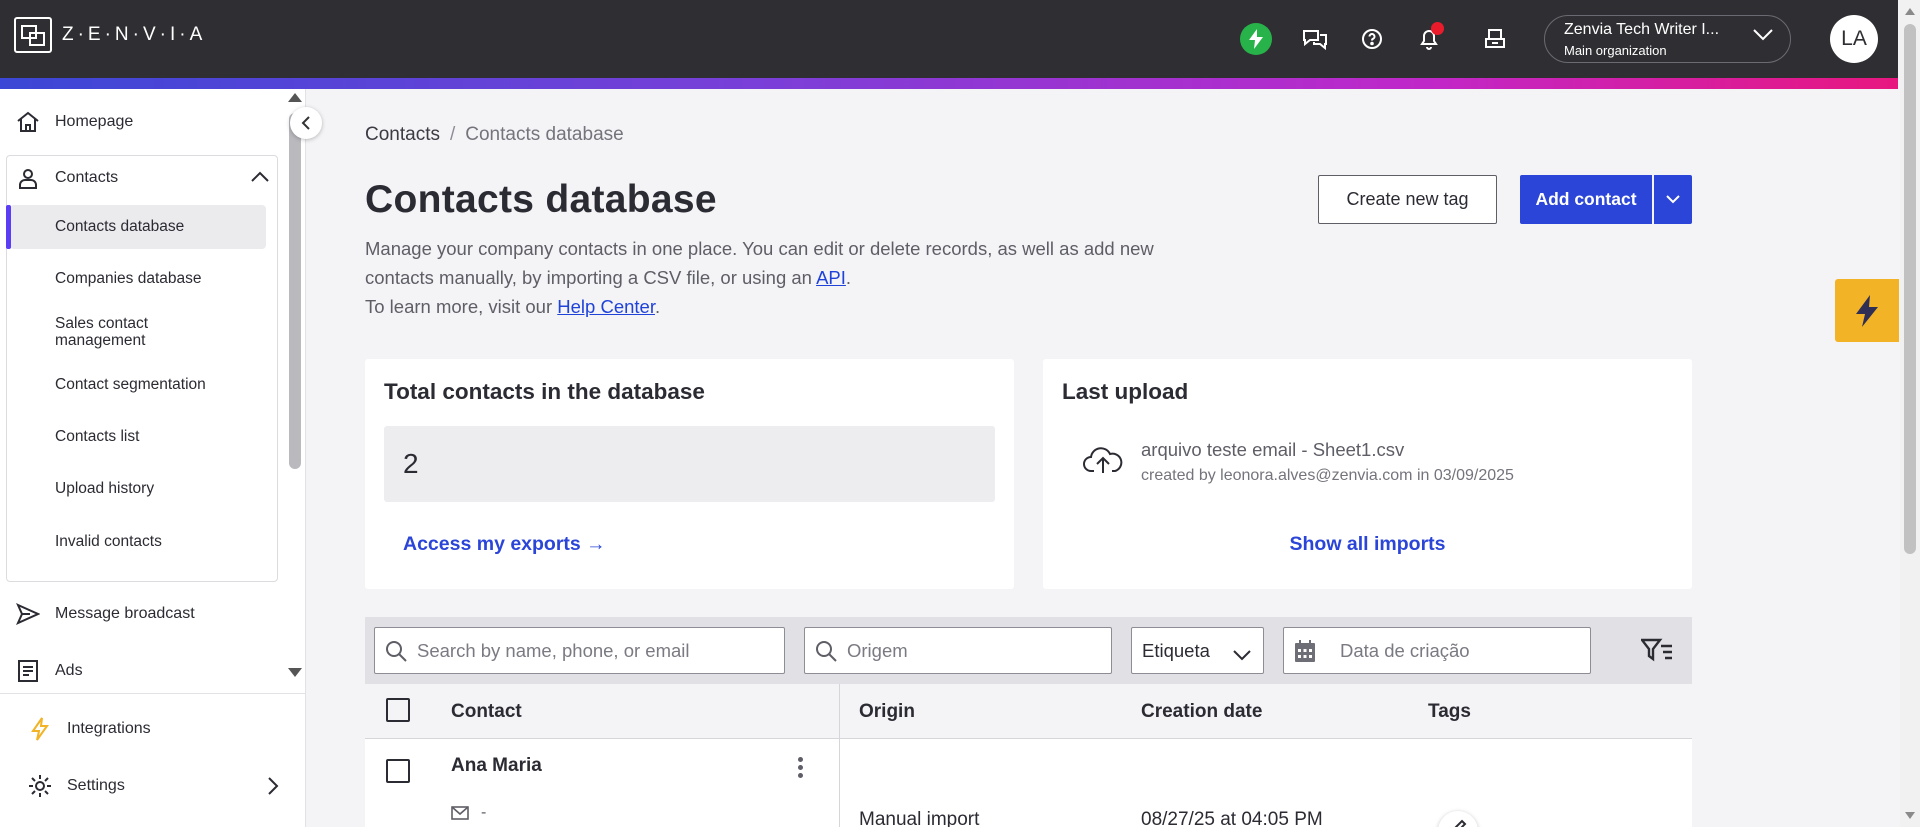 Image resolution: width=1920 pixels, height=827 pixels. I want to click on total-contacts-count: 2, so click(689, 464).